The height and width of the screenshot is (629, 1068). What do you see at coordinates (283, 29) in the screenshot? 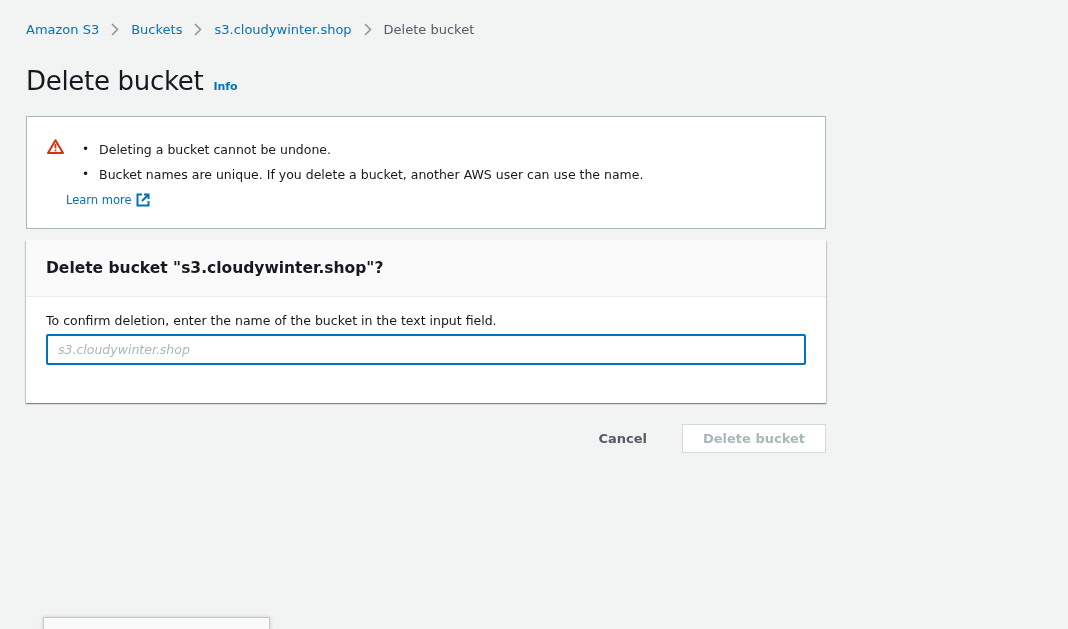
I see `breadcrumb-link: s3.cloudywinter.shop` at bounding box center [283, 29].